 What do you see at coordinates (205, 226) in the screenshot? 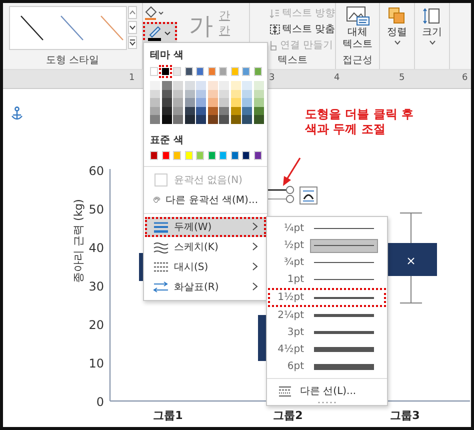
I see `menu-item: 두께(W)` at bounding box center [205, 226].